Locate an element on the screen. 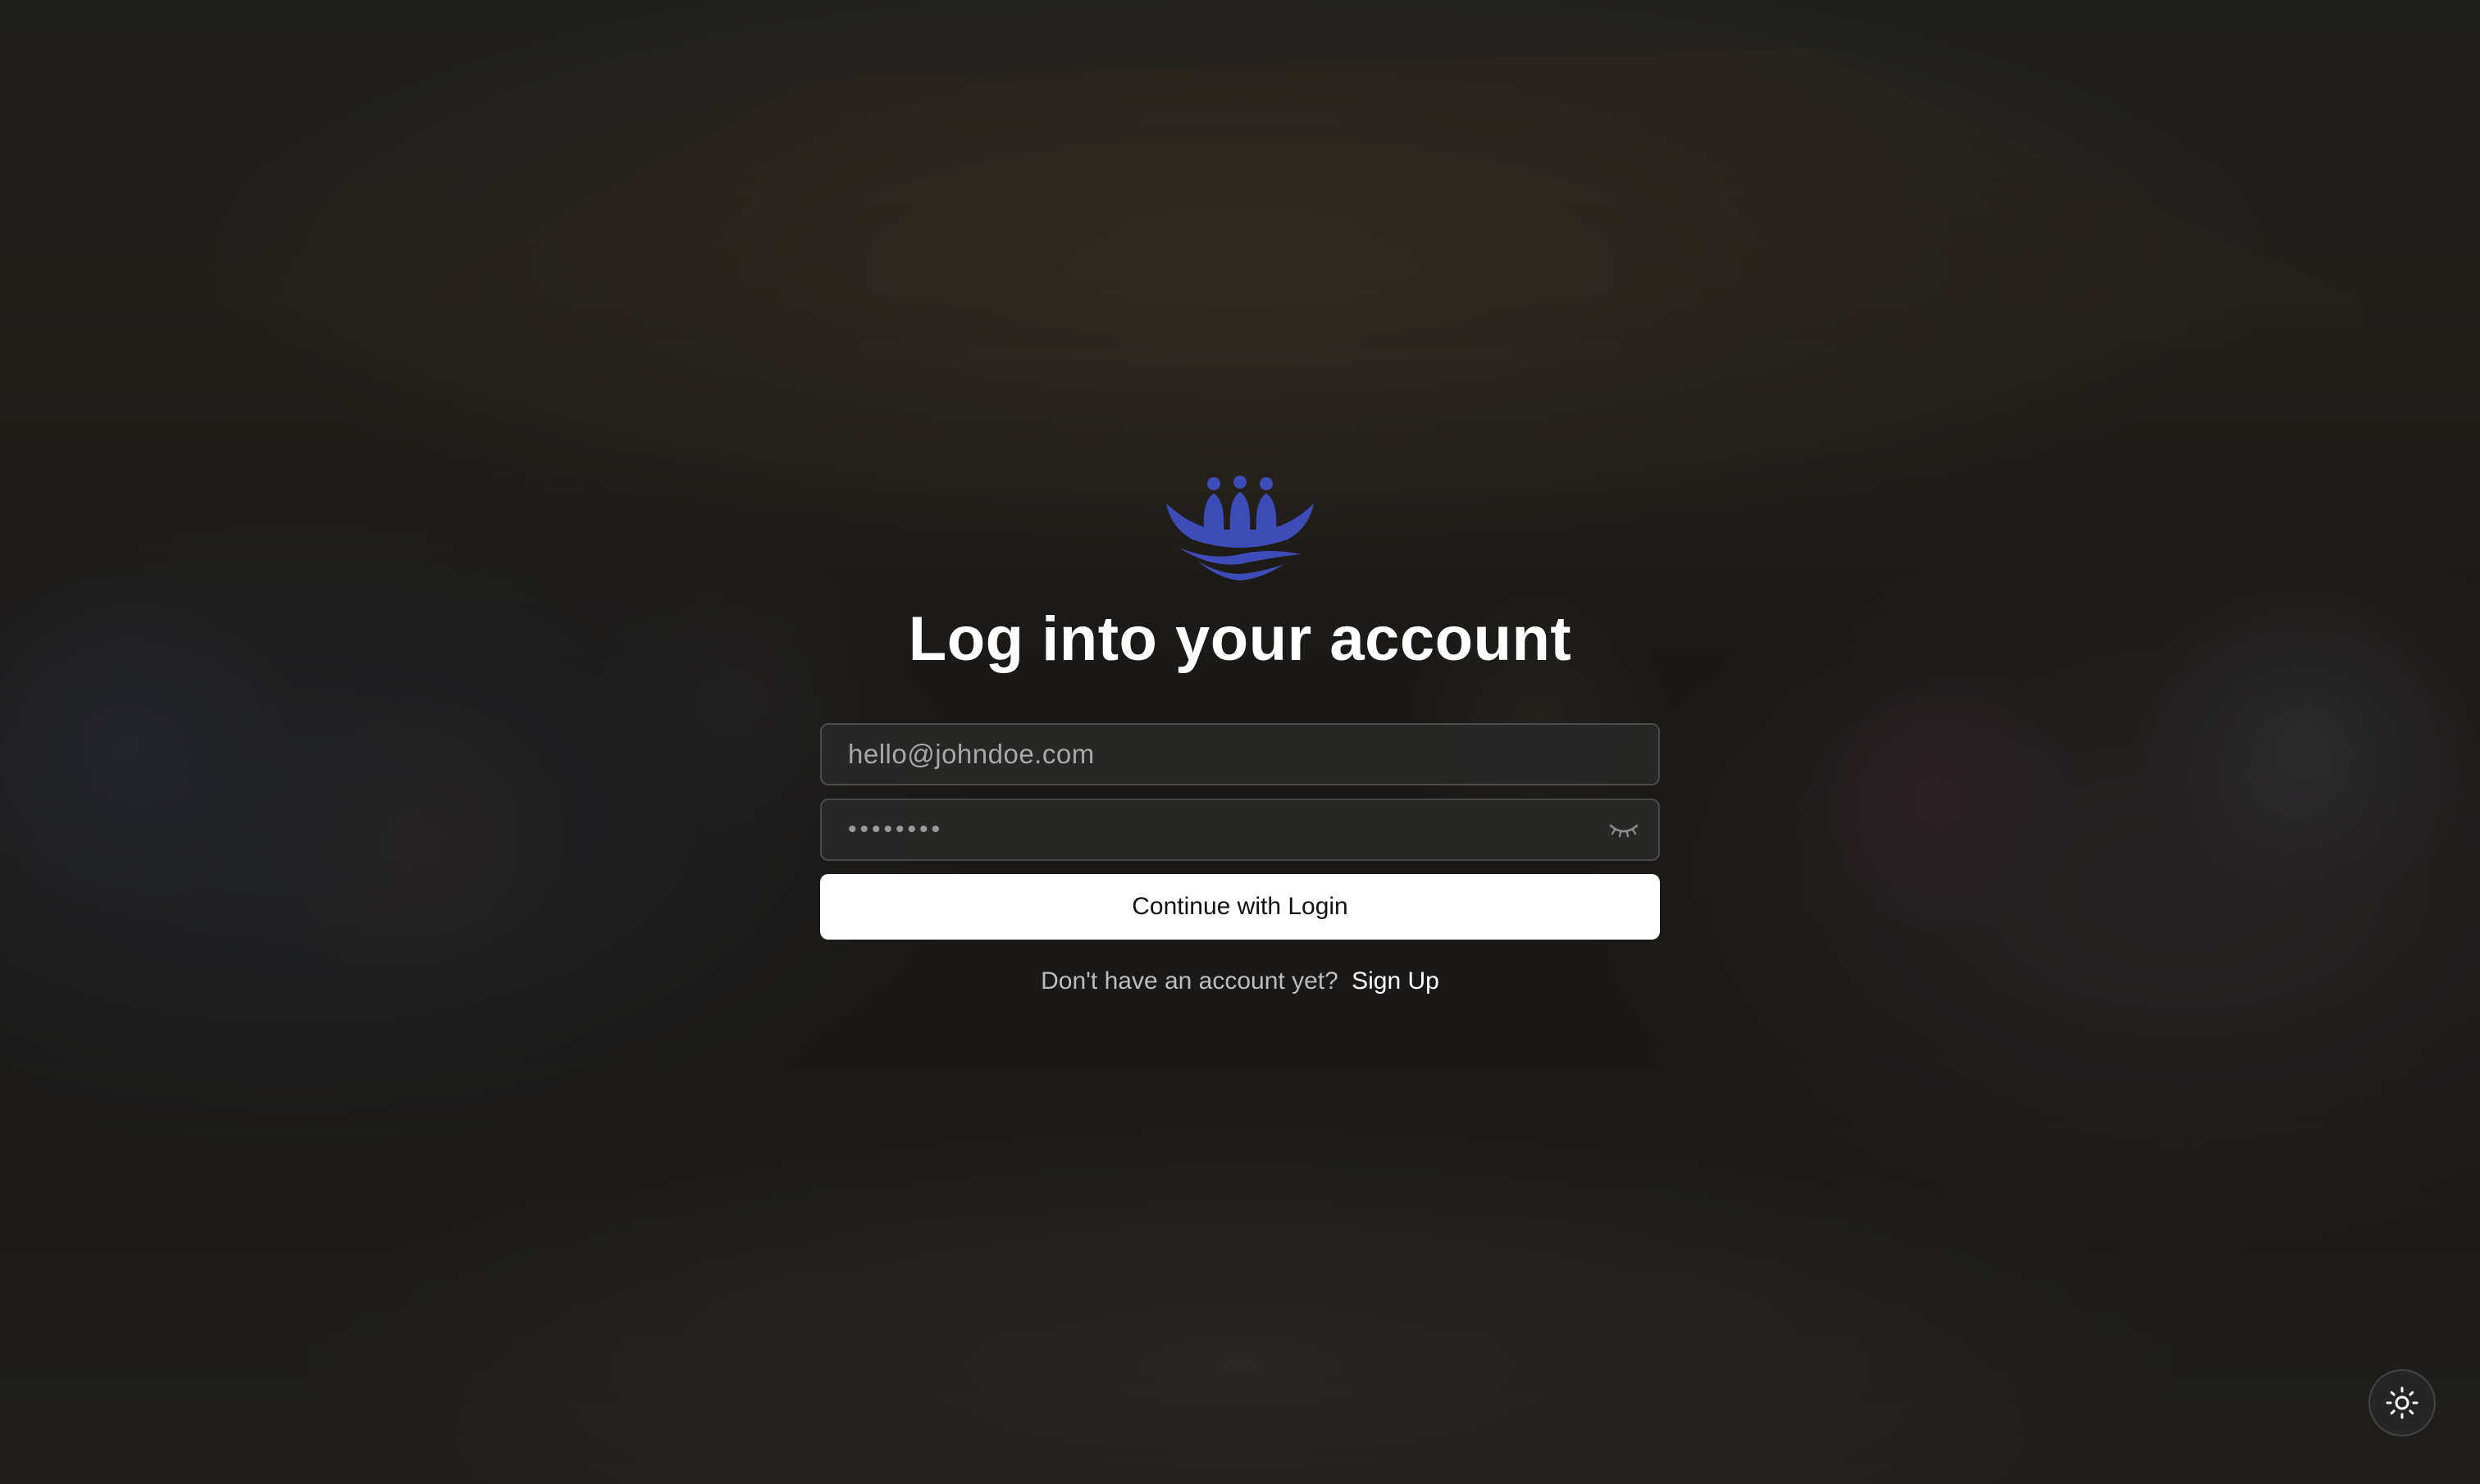 The height and width of the screenshot is (1484, 2480). email-placeholder: hello@johndoe.com is located at coordinates (971, 754).